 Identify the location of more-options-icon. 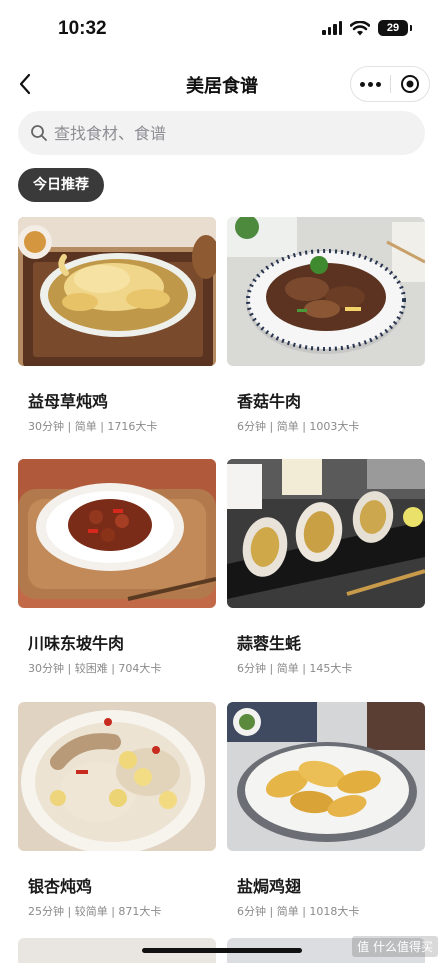
(370, 84).